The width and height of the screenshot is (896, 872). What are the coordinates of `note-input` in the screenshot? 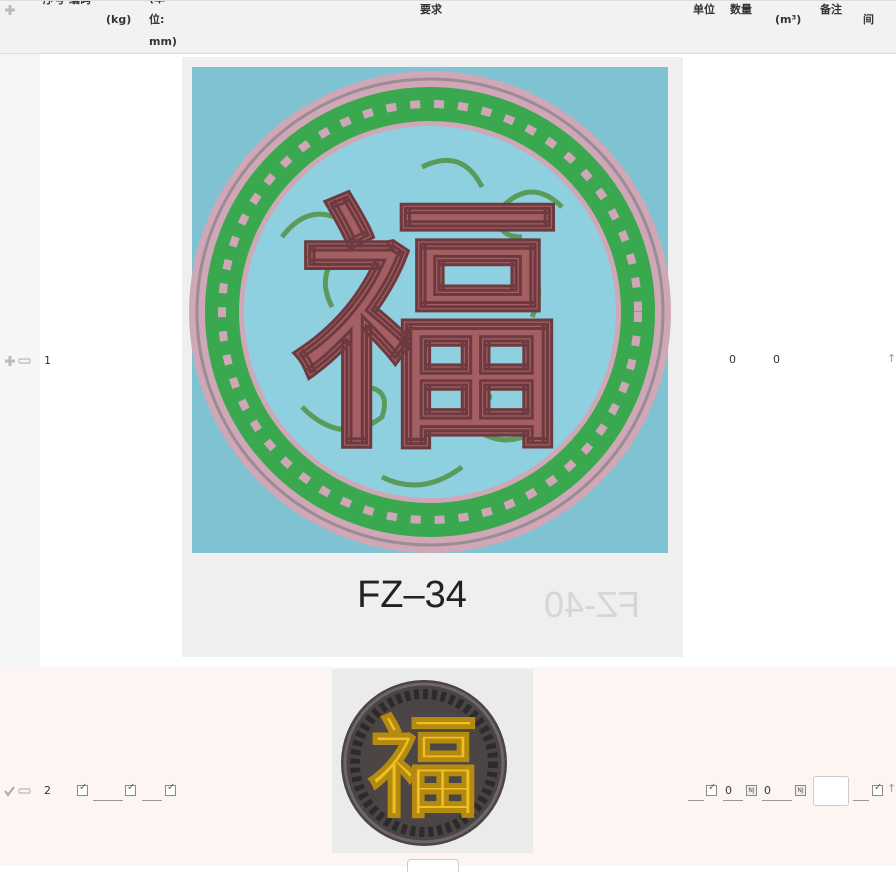 It's located at (831, 791).